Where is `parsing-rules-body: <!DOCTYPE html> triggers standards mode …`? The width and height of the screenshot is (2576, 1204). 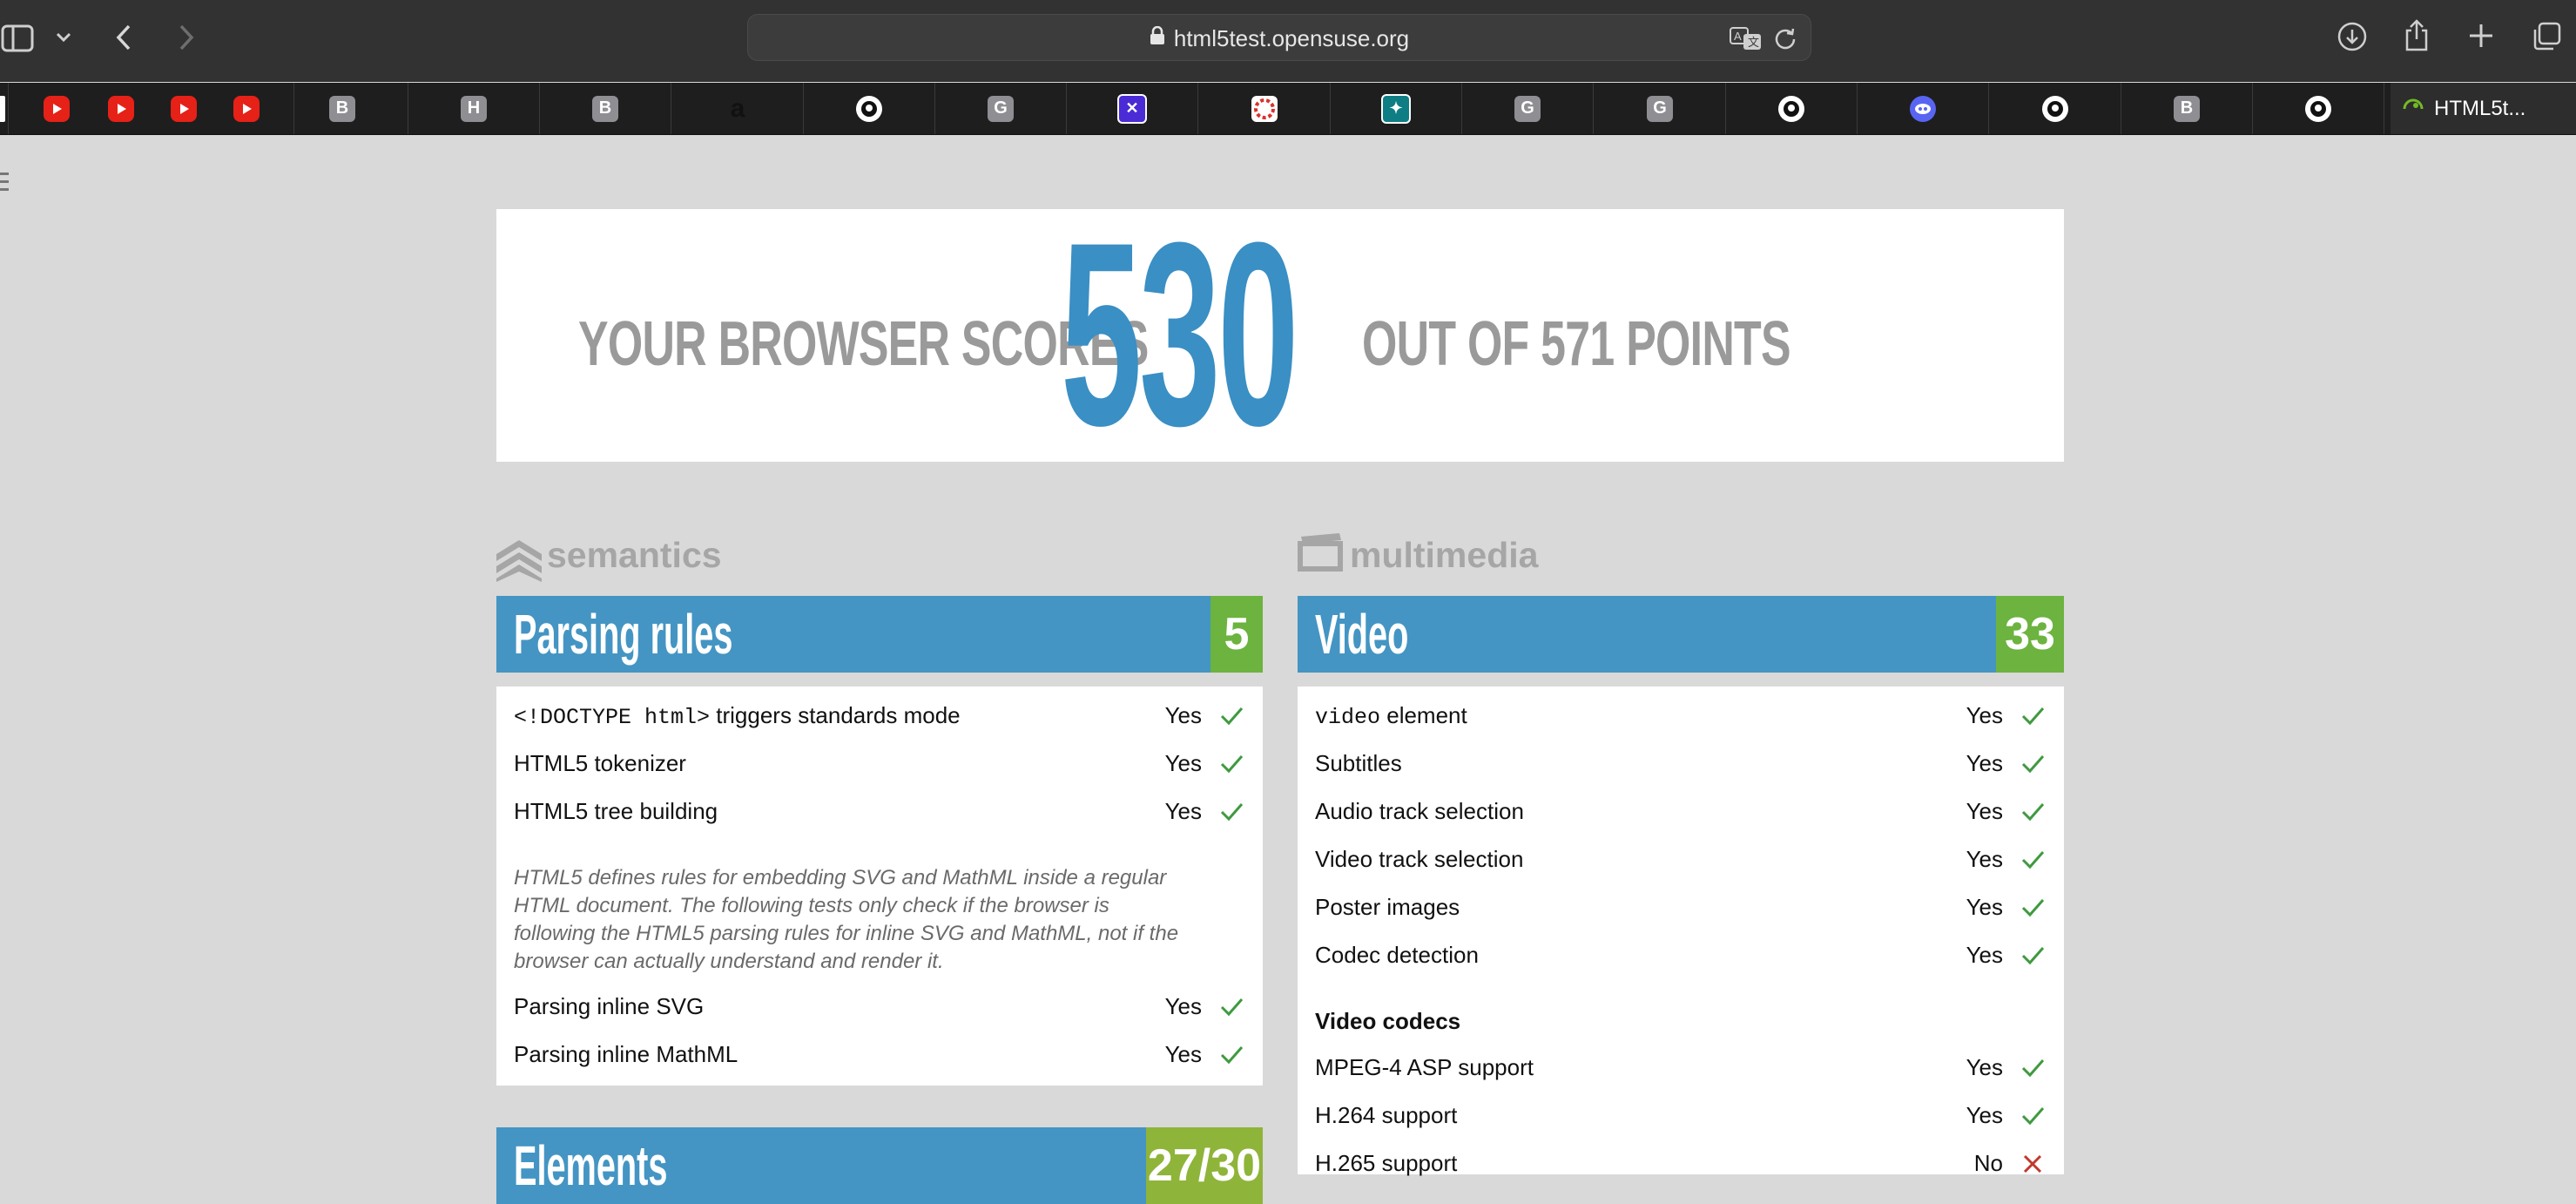 parsing-rules-body: <!DOCTYPE html> triggers standards mode … is located at coordinates (879, 886).